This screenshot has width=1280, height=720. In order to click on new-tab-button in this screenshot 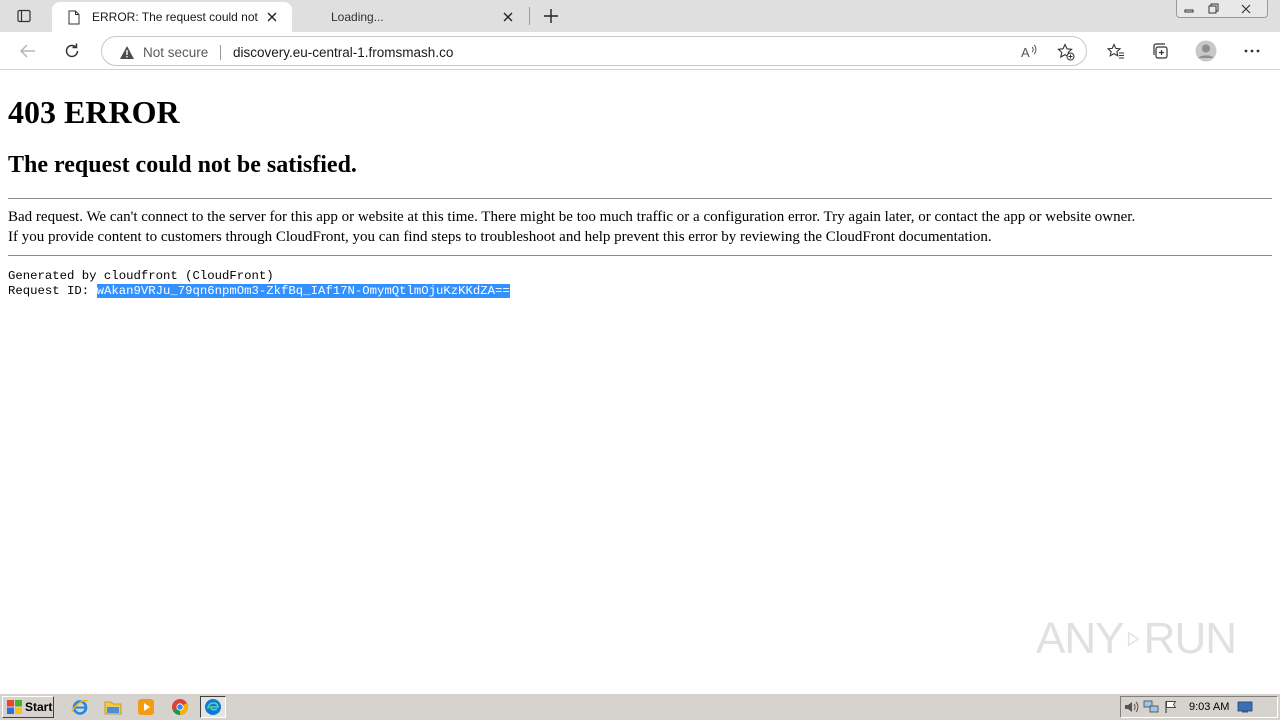, I will do `click(551, 16)`.